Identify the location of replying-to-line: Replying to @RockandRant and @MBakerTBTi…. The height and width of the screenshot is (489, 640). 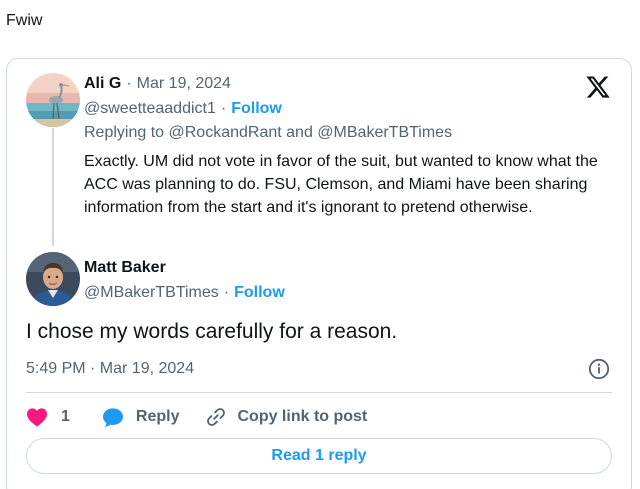
(268, 133).